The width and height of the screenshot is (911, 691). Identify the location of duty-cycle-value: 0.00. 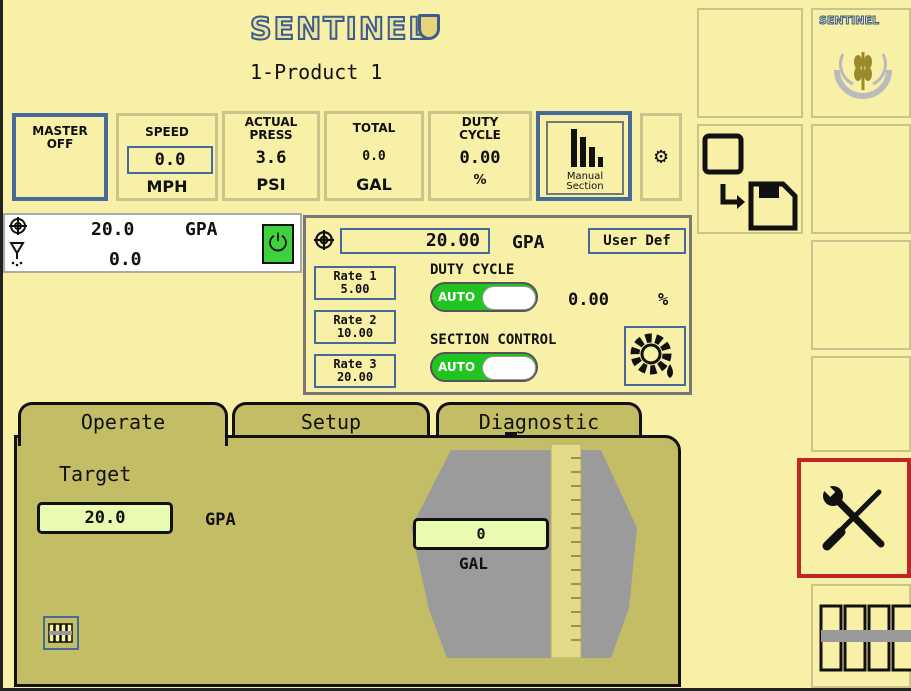
(480, 158).